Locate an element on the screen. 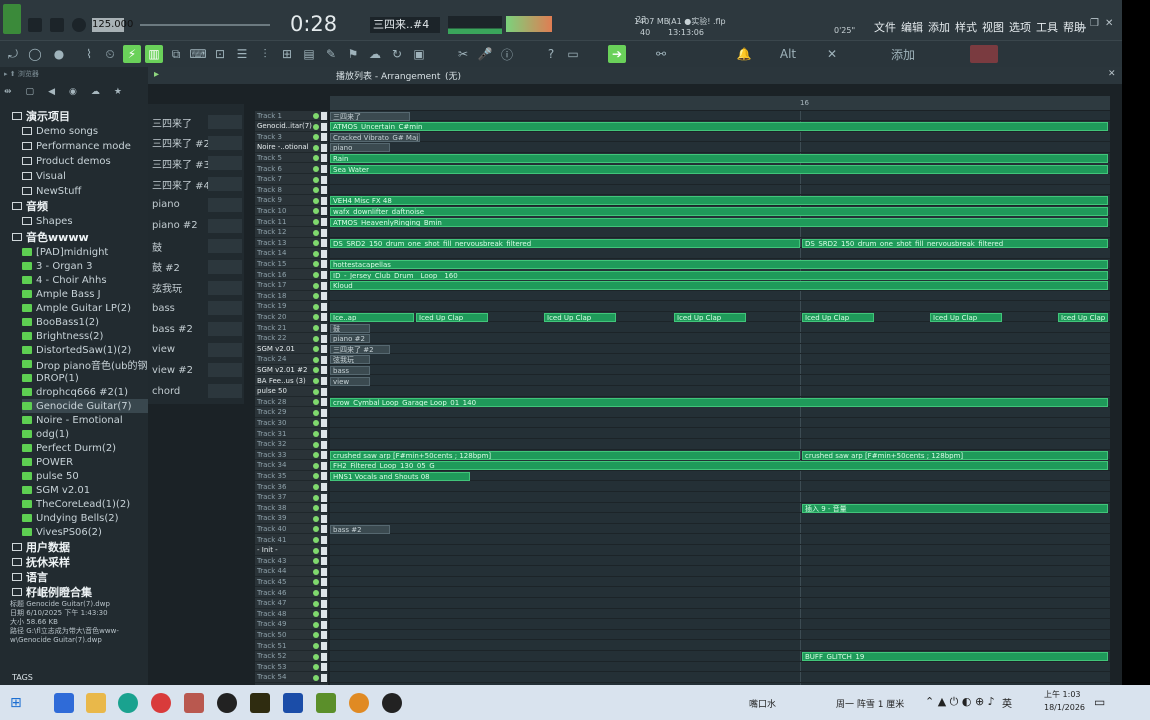 This screenshot has width=1150, height=720. browser-item: POWER is located at coordinates (47, 462).